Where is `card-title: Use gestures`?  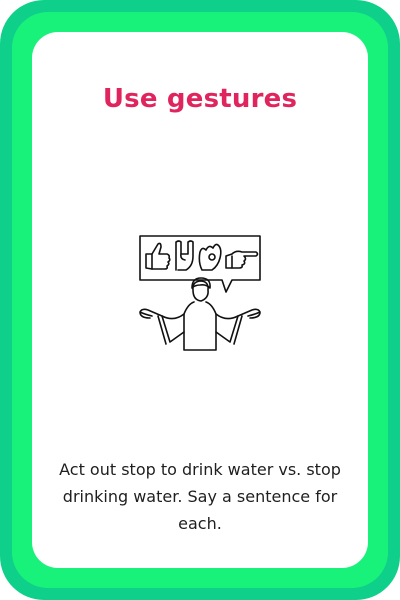 card-title: Use gestures is located at coordinates (200, 99).